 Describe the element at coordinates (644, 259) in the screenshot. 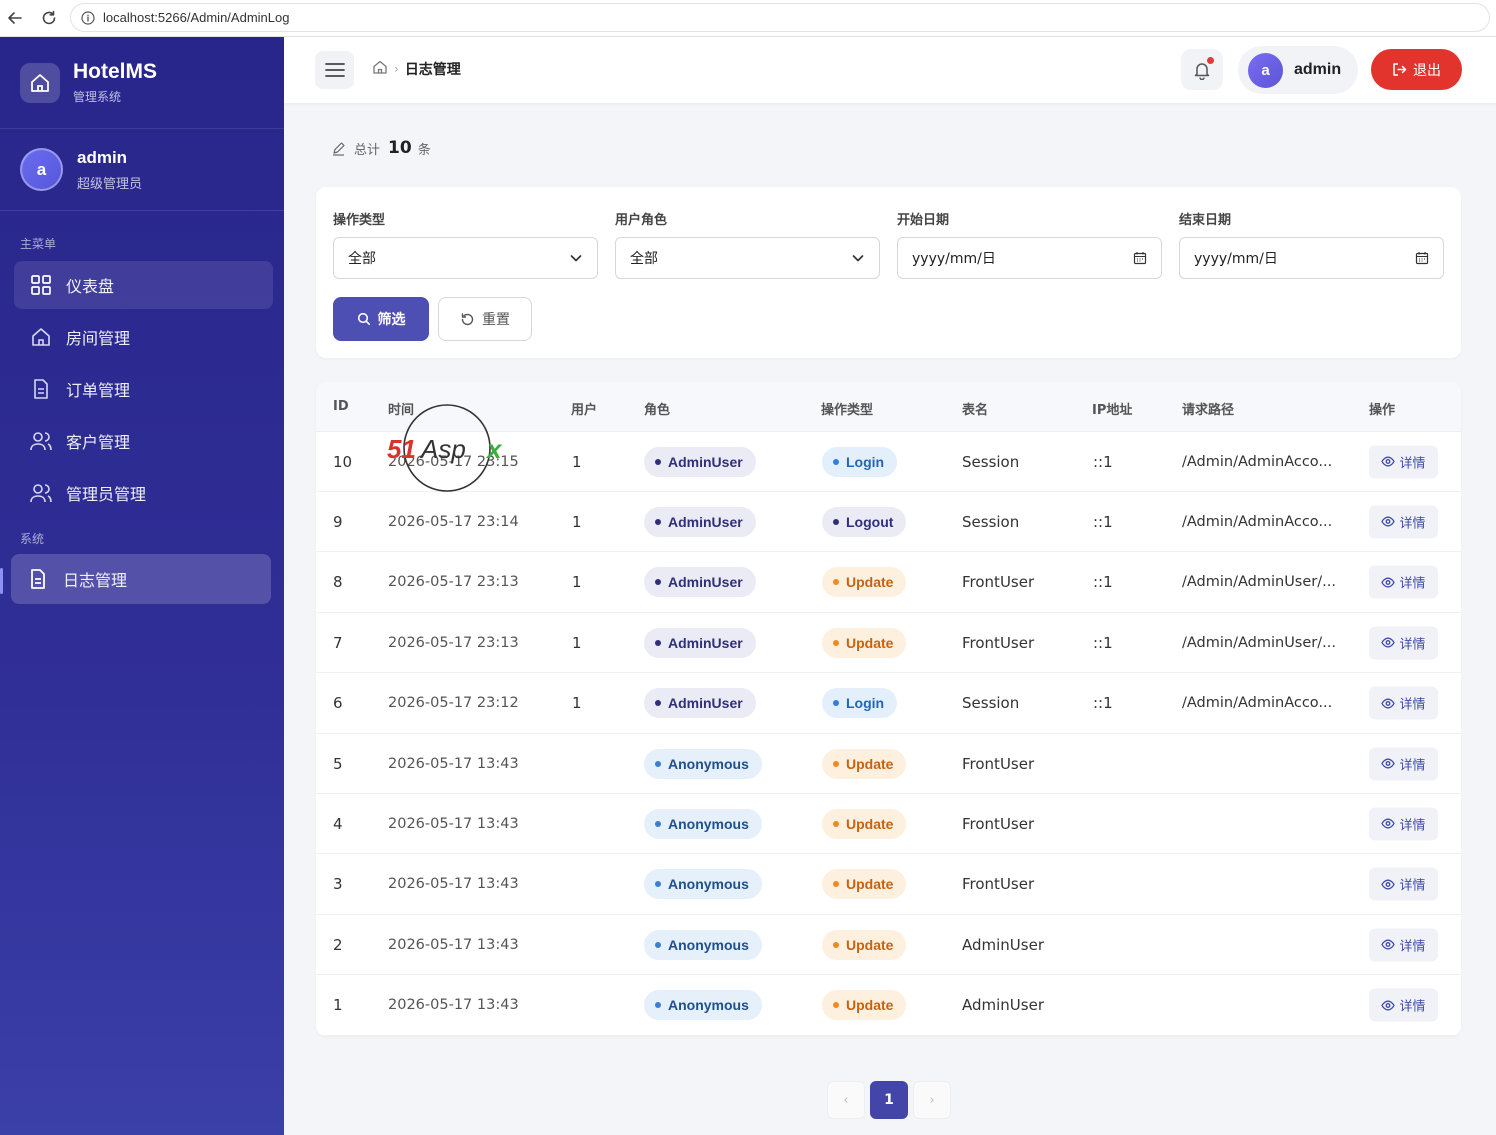

I see `role-value: 全部` at that location.